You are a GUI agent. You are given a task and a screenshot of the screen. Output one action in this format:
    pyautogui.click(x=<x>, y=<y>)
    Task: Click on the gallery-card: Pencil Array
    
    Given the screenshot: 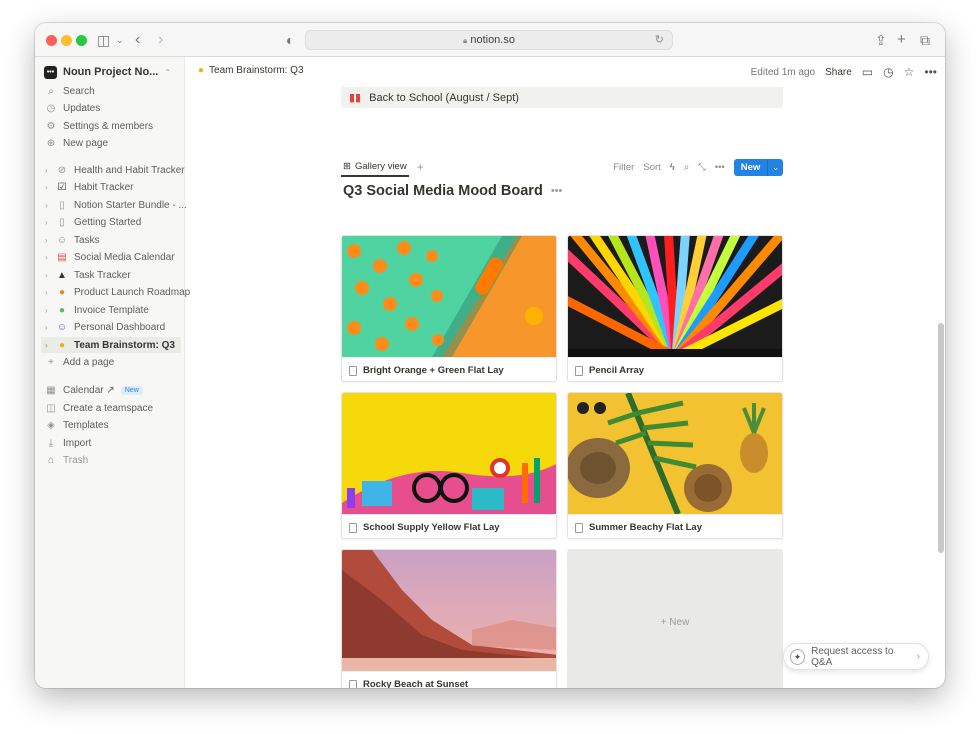 What is the action you would take?
    pyautogui.click(x=675, y=308)
    